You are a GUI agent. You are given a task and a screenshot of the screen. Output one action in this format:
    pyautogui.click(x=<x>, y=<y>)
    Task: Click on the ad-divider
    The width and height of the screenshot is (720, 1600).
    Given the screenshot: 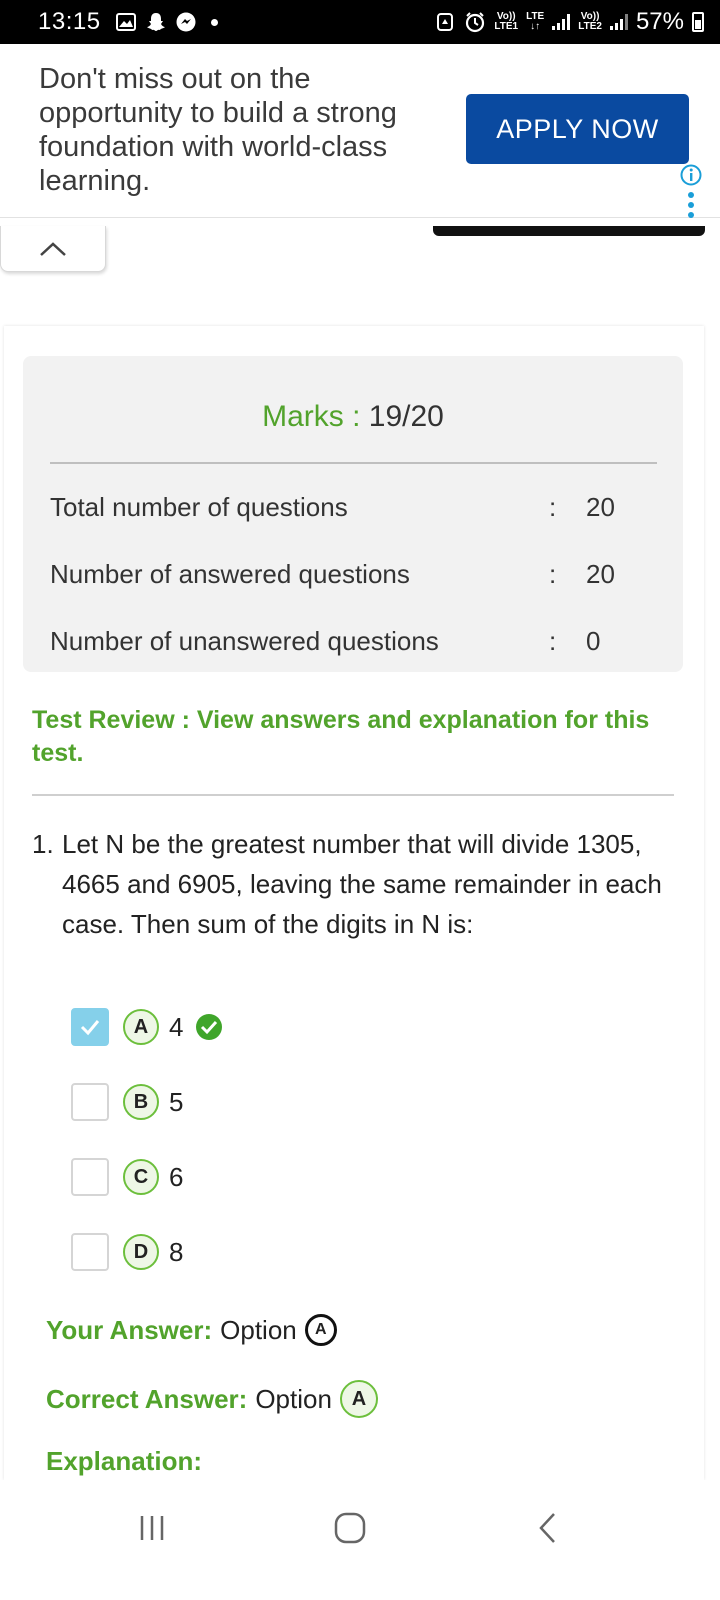 What is the action you would take?
    pyautogui.click(x=569, y=231)
    